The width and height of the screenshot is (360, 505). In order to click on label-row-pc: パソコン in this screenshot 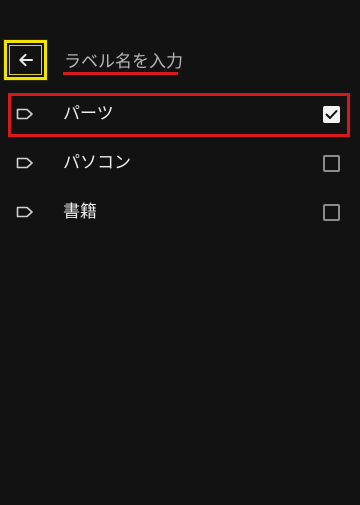, I will do `click(180, 162)`.